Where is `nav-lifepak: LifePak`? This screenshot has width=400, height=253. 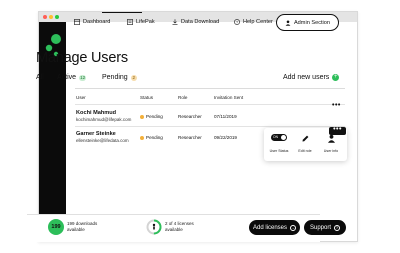 nav-lifepak: LifePak is located at coordinates (141, 22).